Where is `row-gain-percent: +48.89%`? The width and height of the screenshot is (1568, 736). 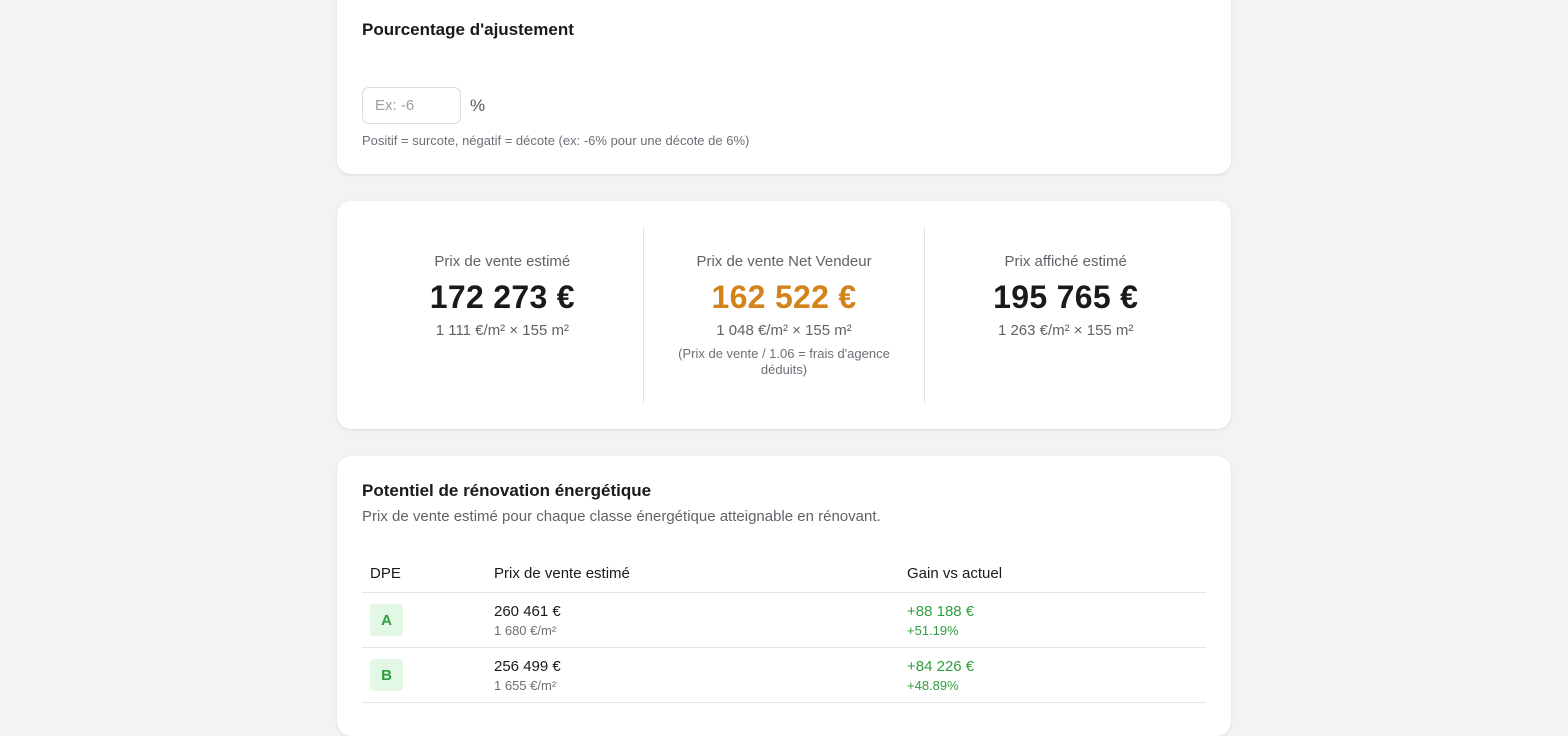
row-gain-percent: +48.89% is located at coordinates (933, 685).